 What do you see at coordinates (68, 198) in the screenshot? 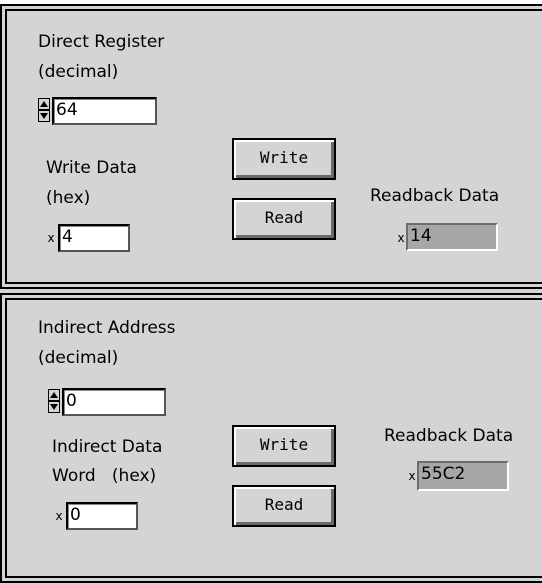
I see `write-data-unit-label: (hex)` at bounding box center [68, 198].